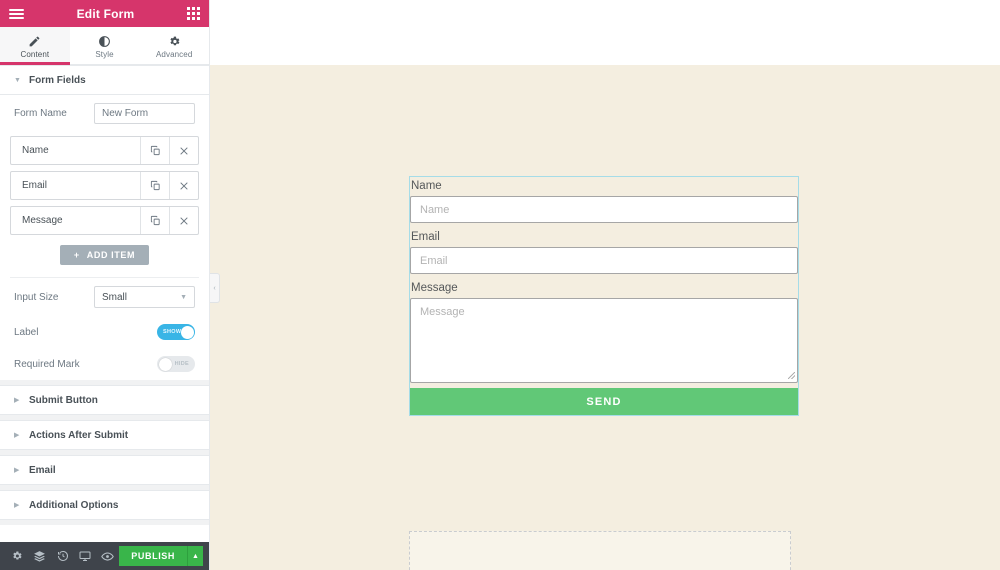 This screenshot has height=570, width=1000. I want to click on repeater-row: Email, so click(104, 185).